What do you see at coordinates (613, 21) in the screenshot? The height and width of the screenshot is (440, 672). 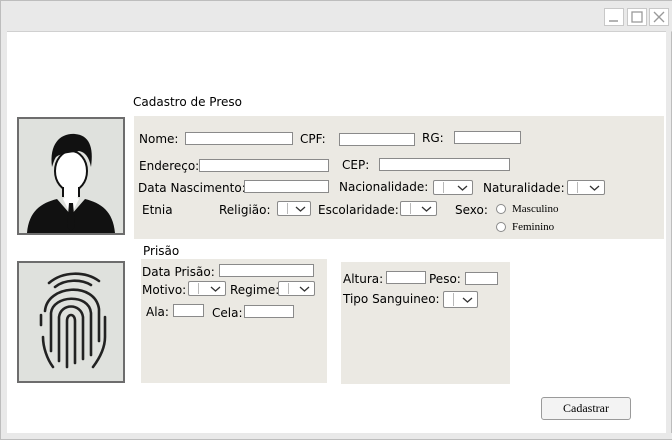 I see `minimize-icon` at bounding box center [613, 21].